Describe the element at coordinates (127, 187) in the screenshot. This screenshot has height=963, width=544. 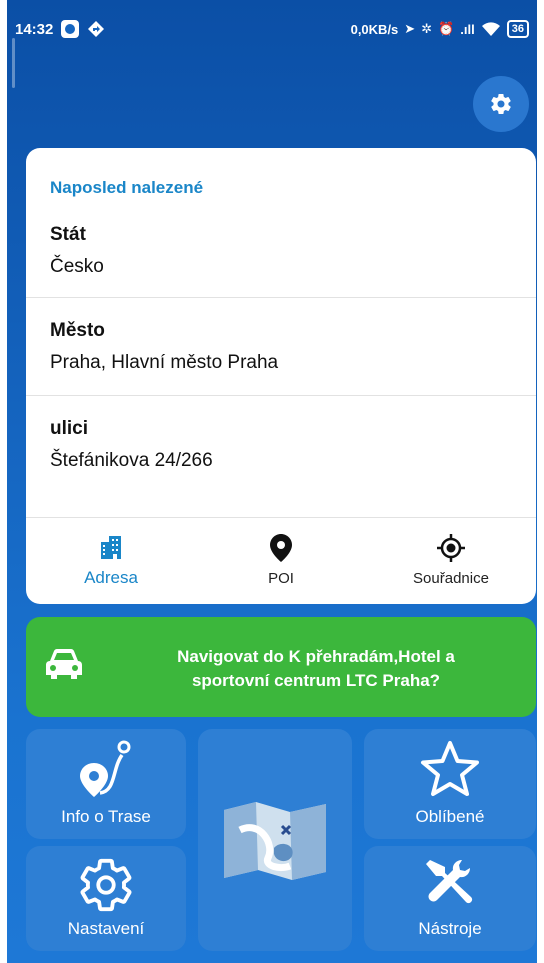
I see `card-title: Naposled nalezené` at that location.